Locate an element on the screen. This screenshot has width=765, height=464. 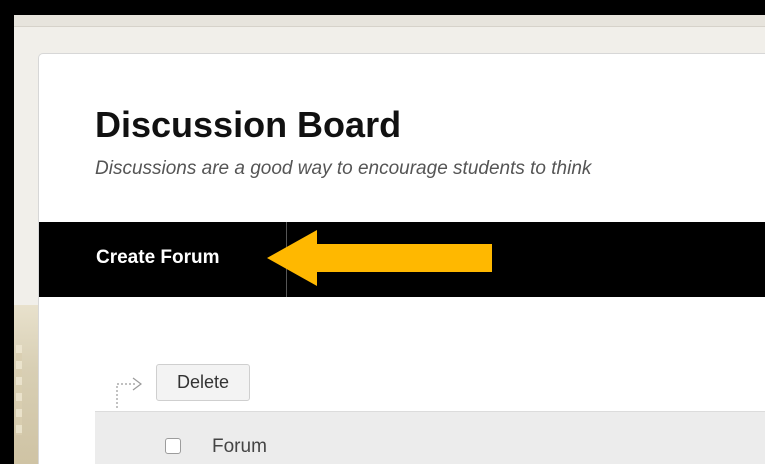
page-title: Discussion Board is located at coordinates (248, 124).